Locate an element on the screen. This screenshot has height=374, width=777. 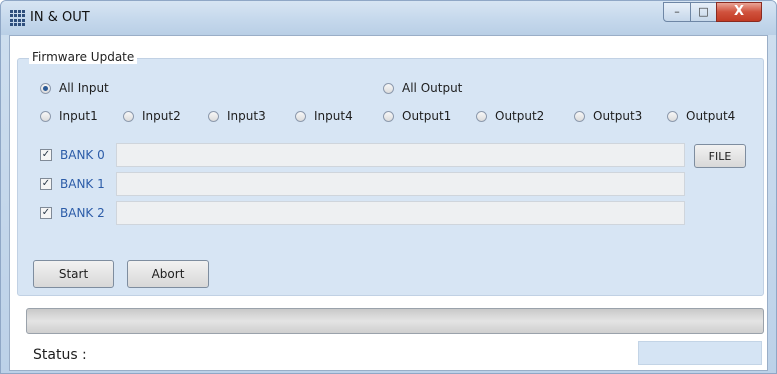
radio-label: Output3 is located at coordinates (618, 116).